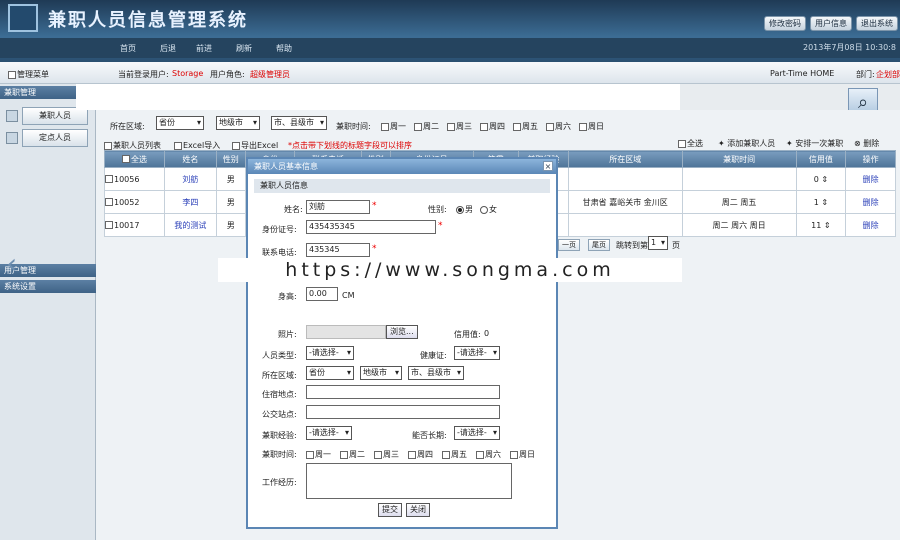  I want to click on time-label: 兼职时间:, so click(279, 454).